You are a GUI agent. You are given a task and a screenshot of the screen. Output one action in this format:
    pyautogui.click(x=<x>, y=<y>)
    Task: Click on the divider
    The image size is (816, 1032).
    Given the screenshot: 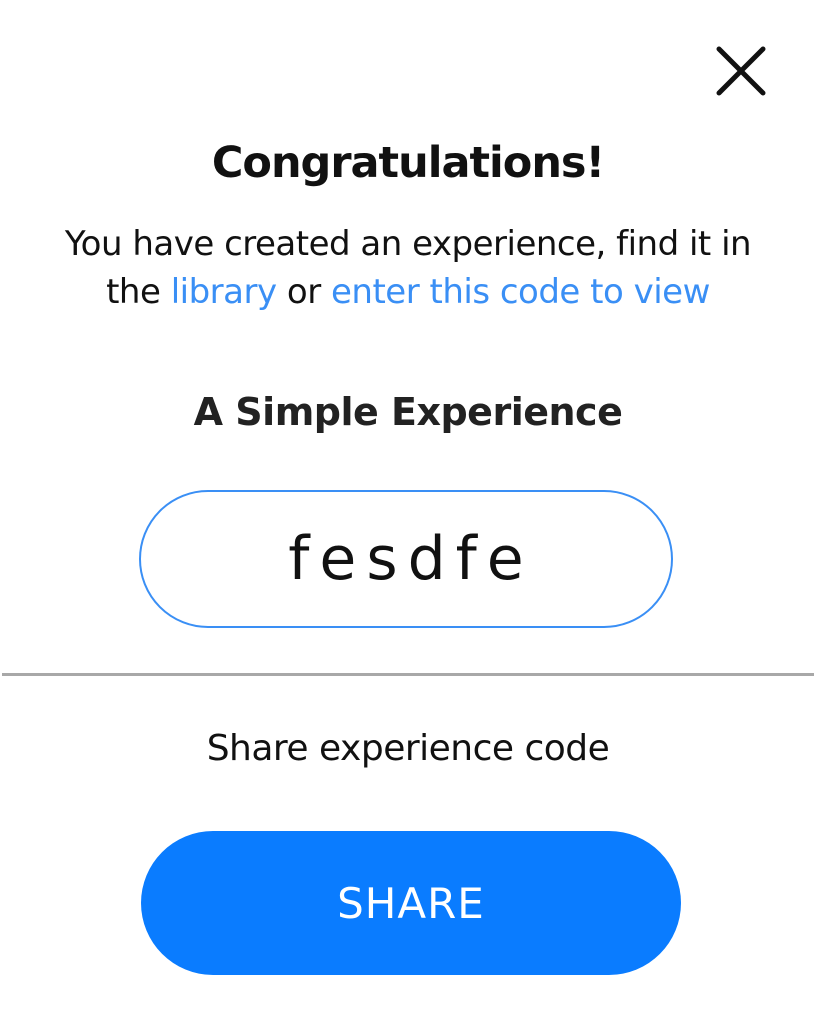 What is the action you would take?
    pyautogui.click(x=408, y=674)
    